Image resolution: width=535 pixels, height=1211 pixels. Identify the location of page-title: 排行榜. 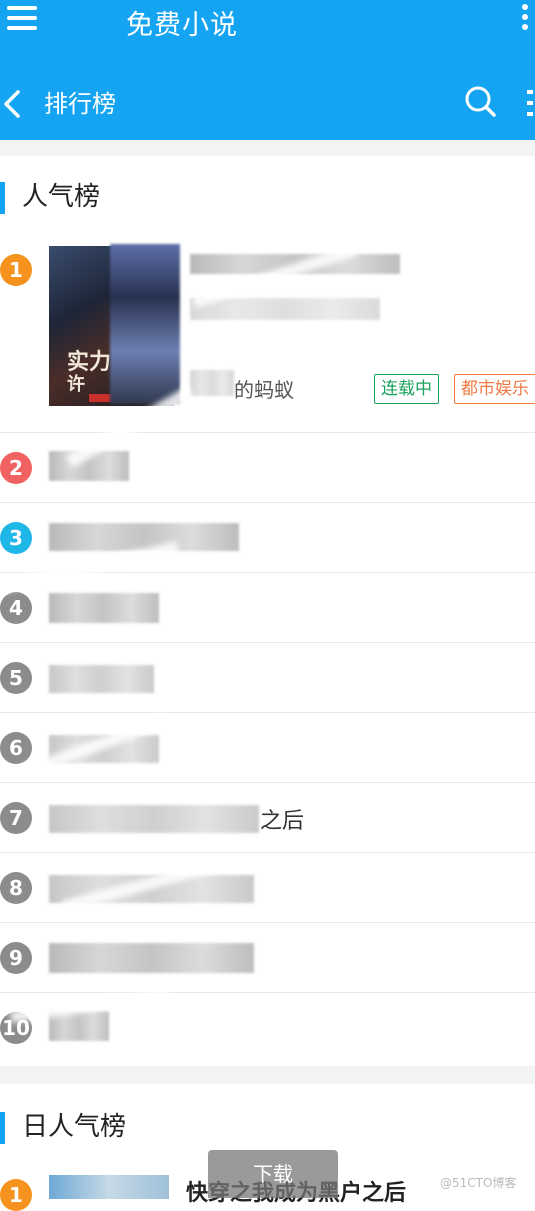
(80, 104).